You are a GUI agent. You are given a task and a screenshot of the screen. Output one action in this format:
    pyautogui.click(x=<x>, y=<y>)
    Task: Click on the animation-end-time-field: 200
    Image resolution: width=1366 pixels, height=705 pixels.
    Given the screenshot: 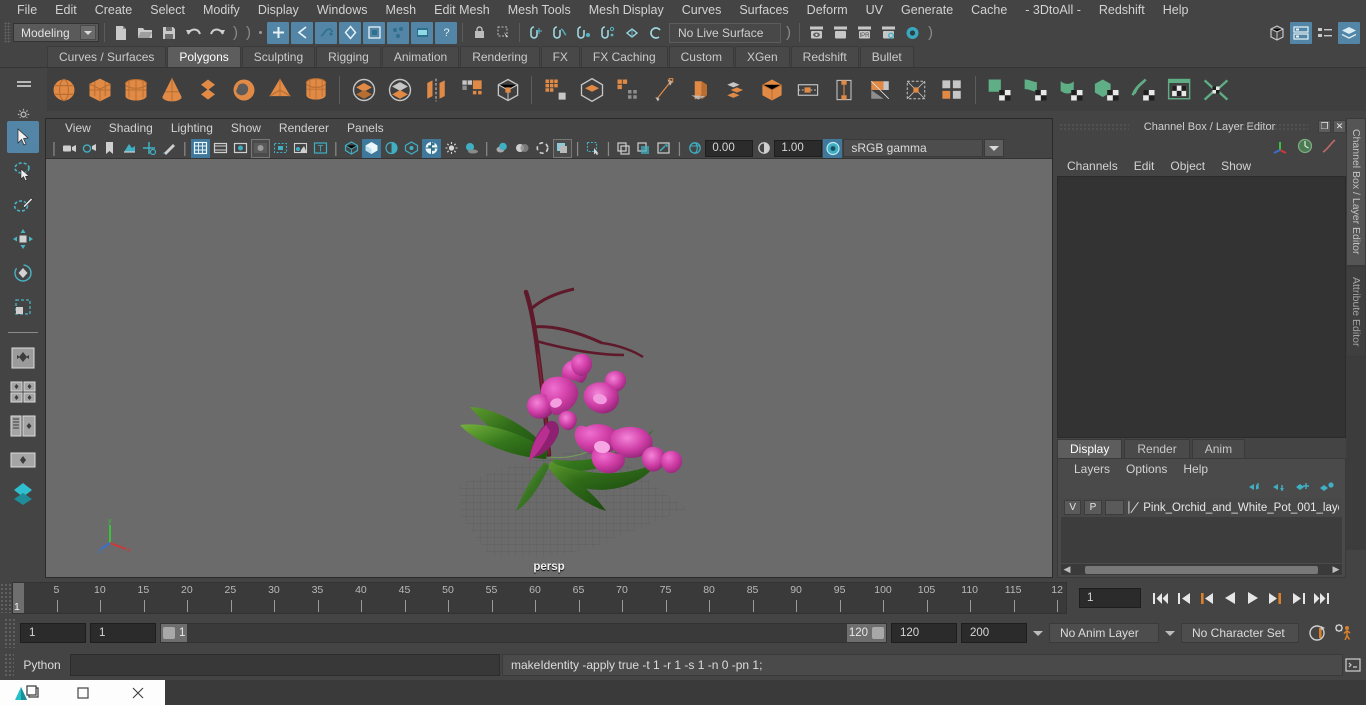 What is the action you would take?
    pyautogui.click(x=994, y=633)
    